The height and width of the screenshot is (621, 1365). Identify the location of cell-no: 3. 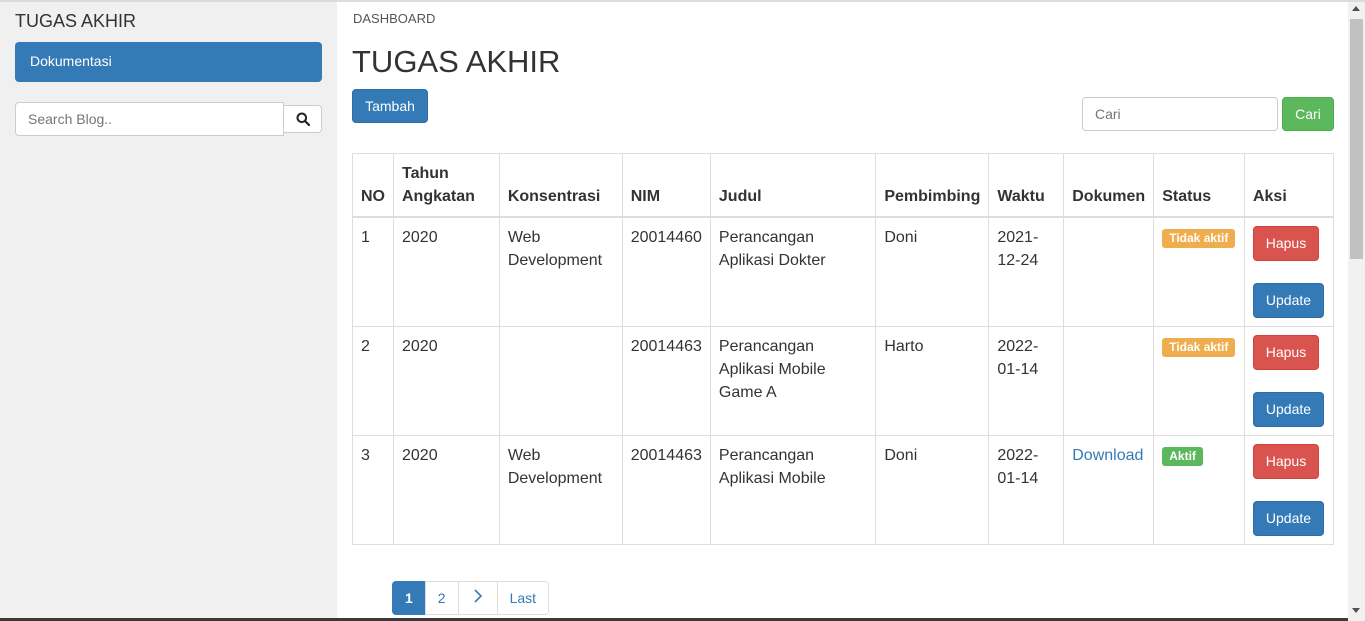
(373, 490).